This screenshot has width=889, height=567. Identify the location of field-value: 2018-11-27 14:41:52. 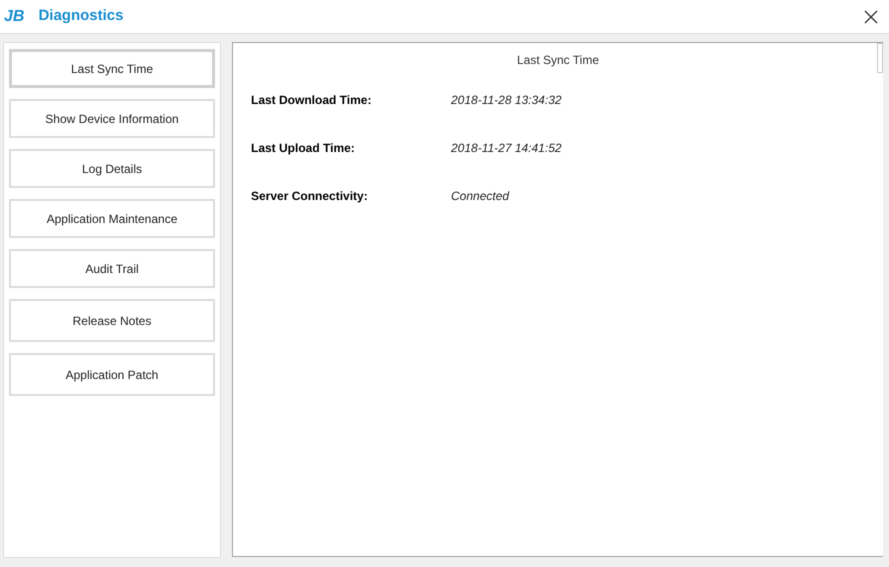
(506, 148).